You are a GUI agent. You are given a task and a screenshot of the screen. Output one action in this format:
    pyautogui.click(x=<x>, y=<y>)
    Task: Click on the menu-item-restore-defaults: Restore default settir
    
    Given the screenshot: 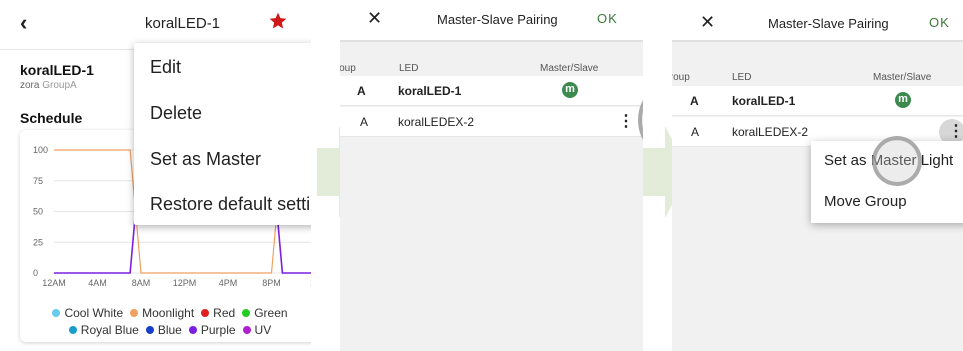 What is the action you would take?
    pyautogui.click(x=230, y=204)
    